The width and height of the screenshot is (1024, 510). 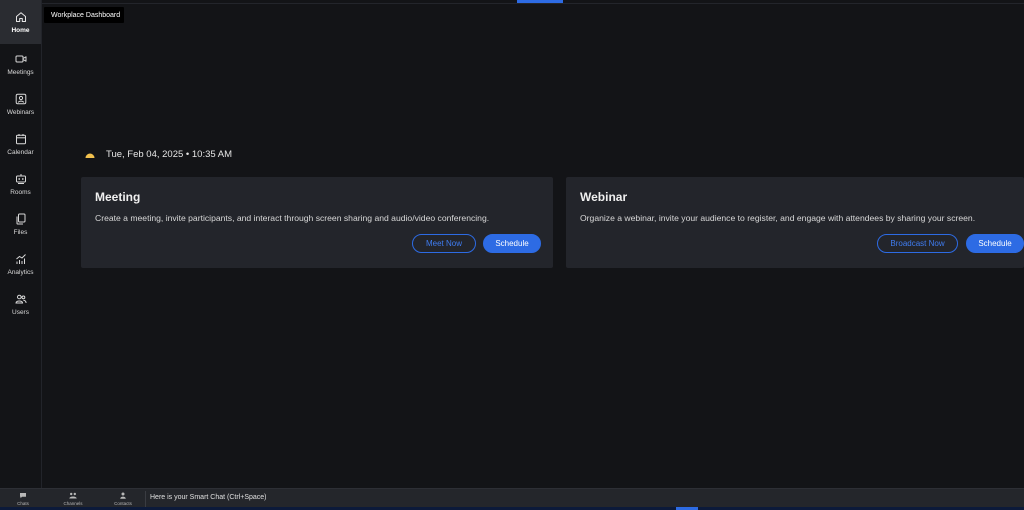 I want to click on sidebar-item-label: Rooms, so click(x=20, y=192).